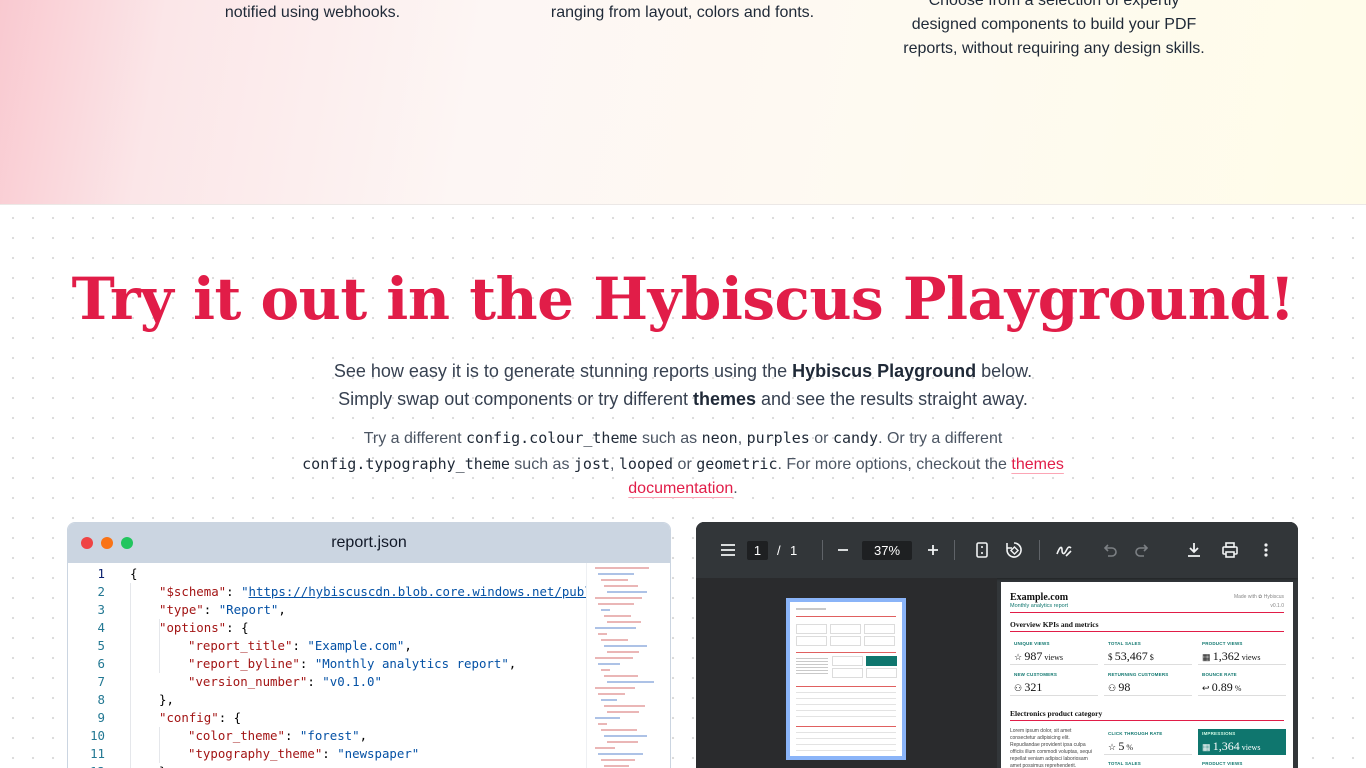  I want to click on code-line: 1{, so click(328, 574).